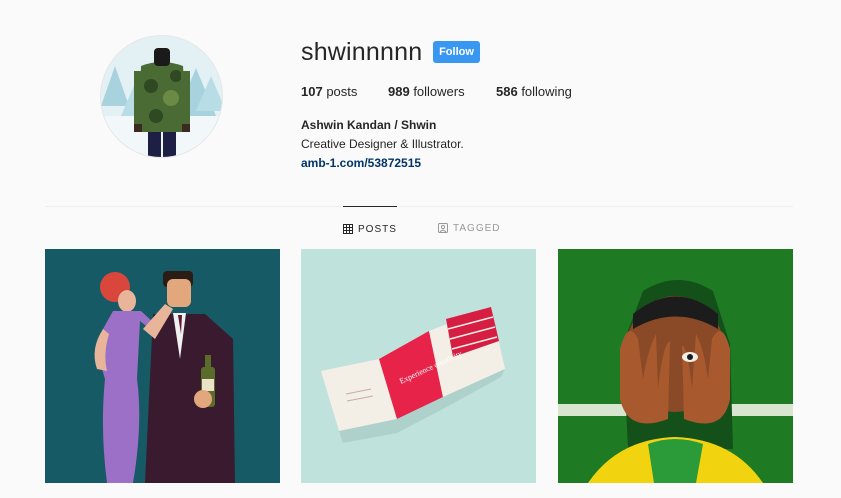 The image size is (841, 498). I want to click on tab-tagged: TAGGED, so click(469, 227).